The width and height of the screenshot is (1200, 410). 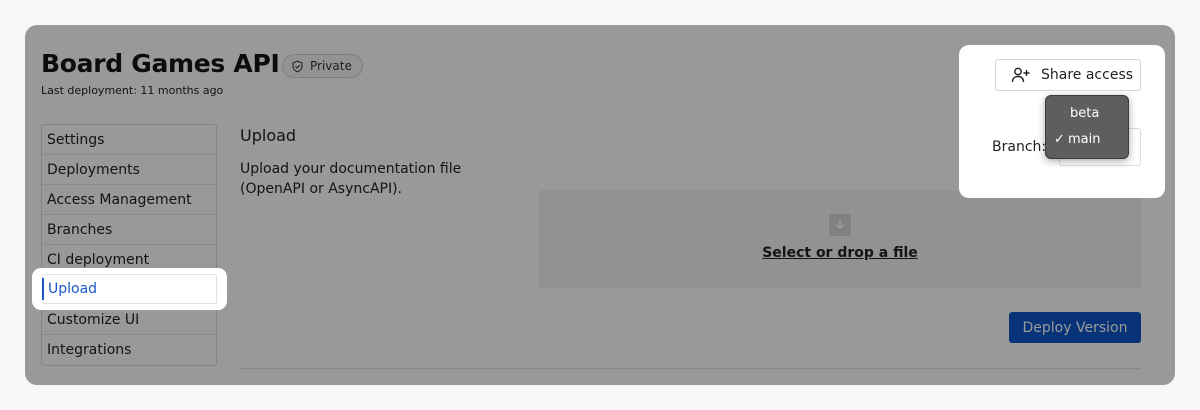 I want to click on sidebar-item-settings: Settings, so click(x=129, y=140).